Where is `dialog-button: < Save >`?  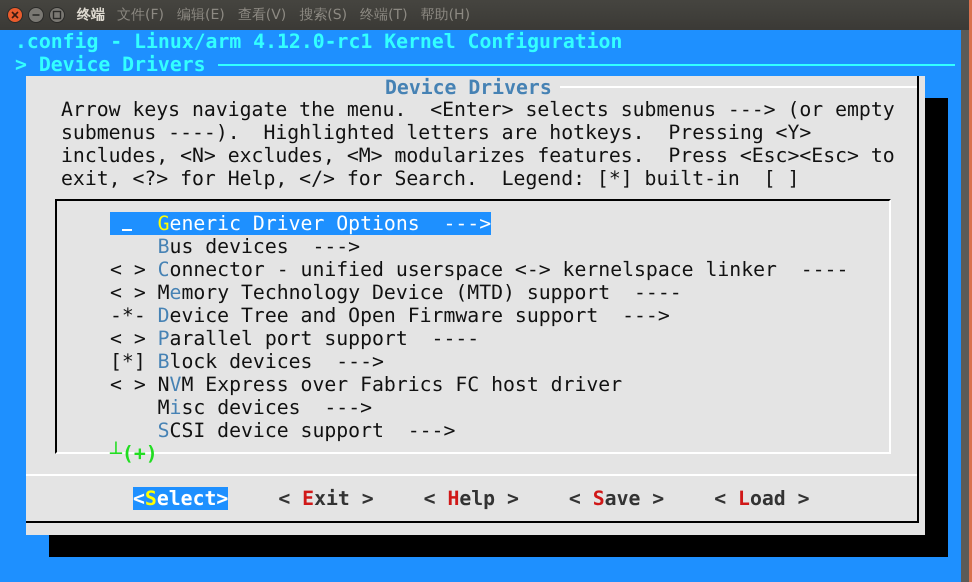 dialog-button: < Save > is located at coordinates (616, 498).